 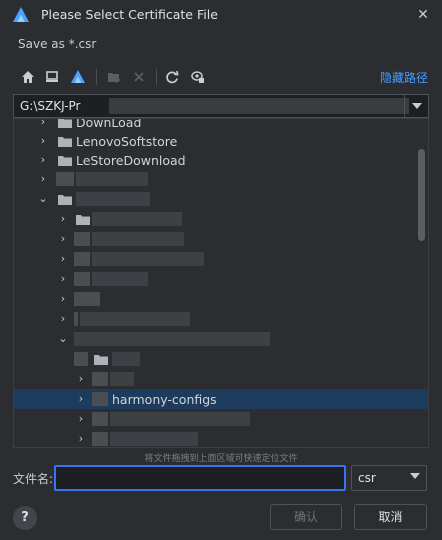 What do you see at coordinates (367, 478) in the screenshot?
I see `extension-value: csr` at bounding box center [367, 478].